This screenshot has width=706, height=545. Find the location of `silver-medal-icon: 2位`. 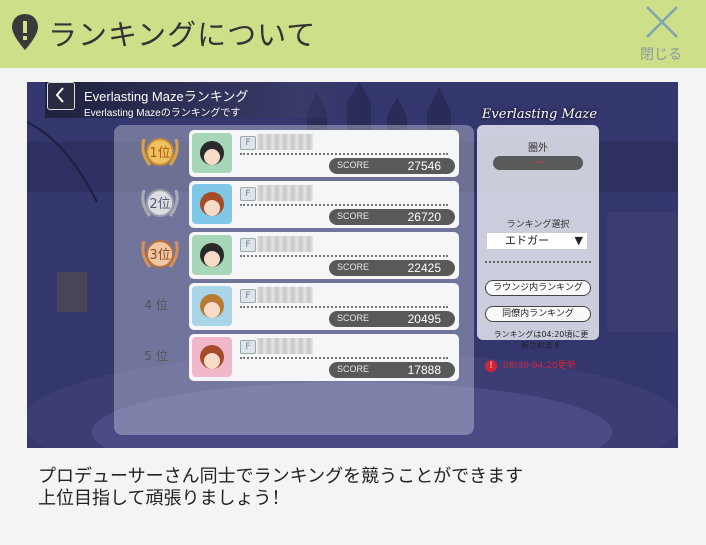

silver-medal-icon: 2位 is located at coordinates (160, 203).